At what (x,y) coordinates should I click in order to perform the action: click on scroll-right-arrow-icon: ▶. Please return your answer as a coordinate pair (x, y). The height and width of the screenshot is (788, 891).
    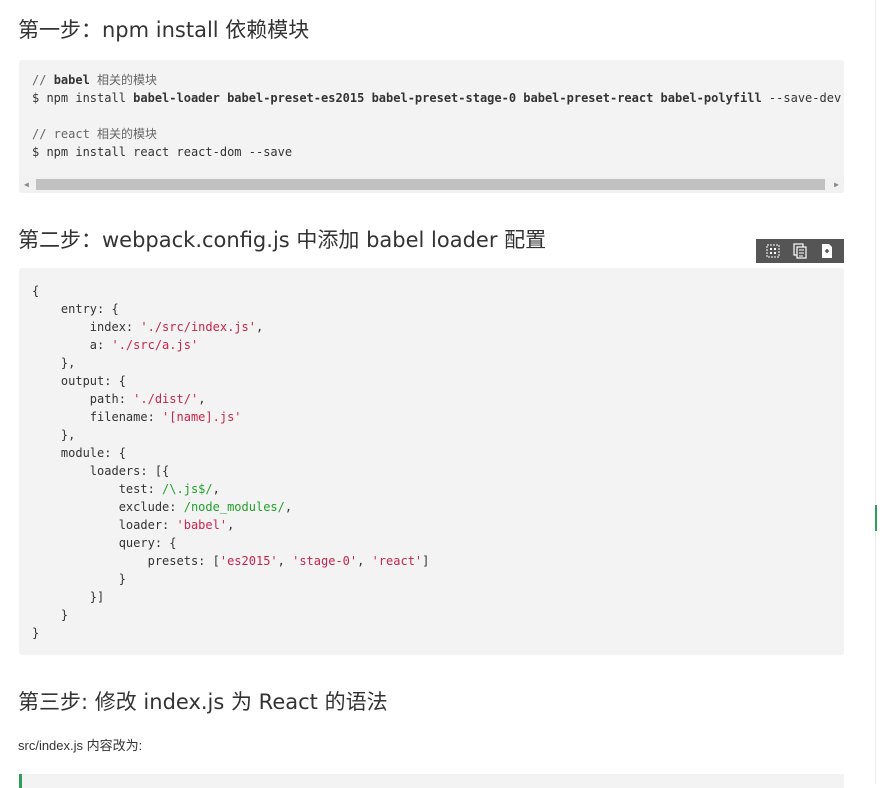
    Looking at the image, I should click on (836, 185).